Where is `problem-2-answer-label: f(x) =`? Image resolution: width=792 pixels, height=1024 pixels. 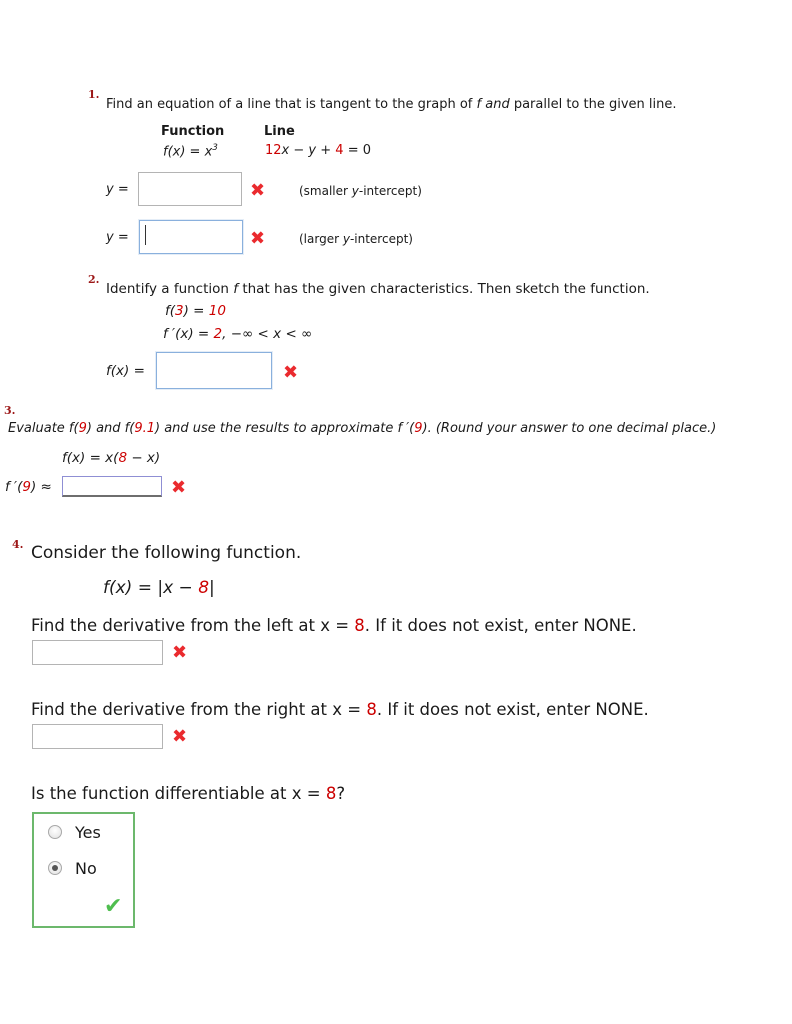 problem-2-answer-label: f(x) = is located at coordinates (125, 371).